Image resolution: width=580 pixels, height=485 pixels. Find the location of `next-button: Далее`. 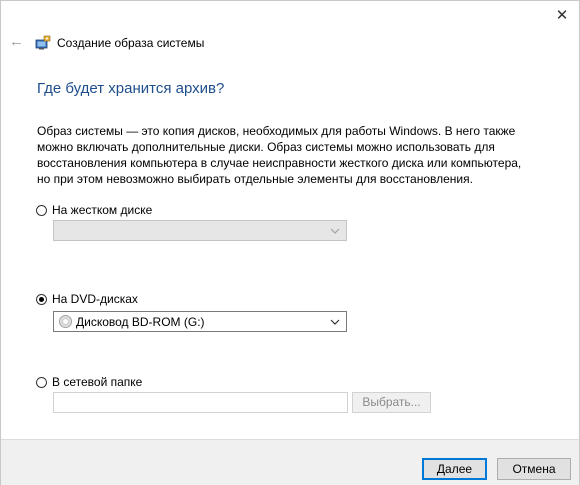

next-button: Далее is located at coordinates (454, 469).